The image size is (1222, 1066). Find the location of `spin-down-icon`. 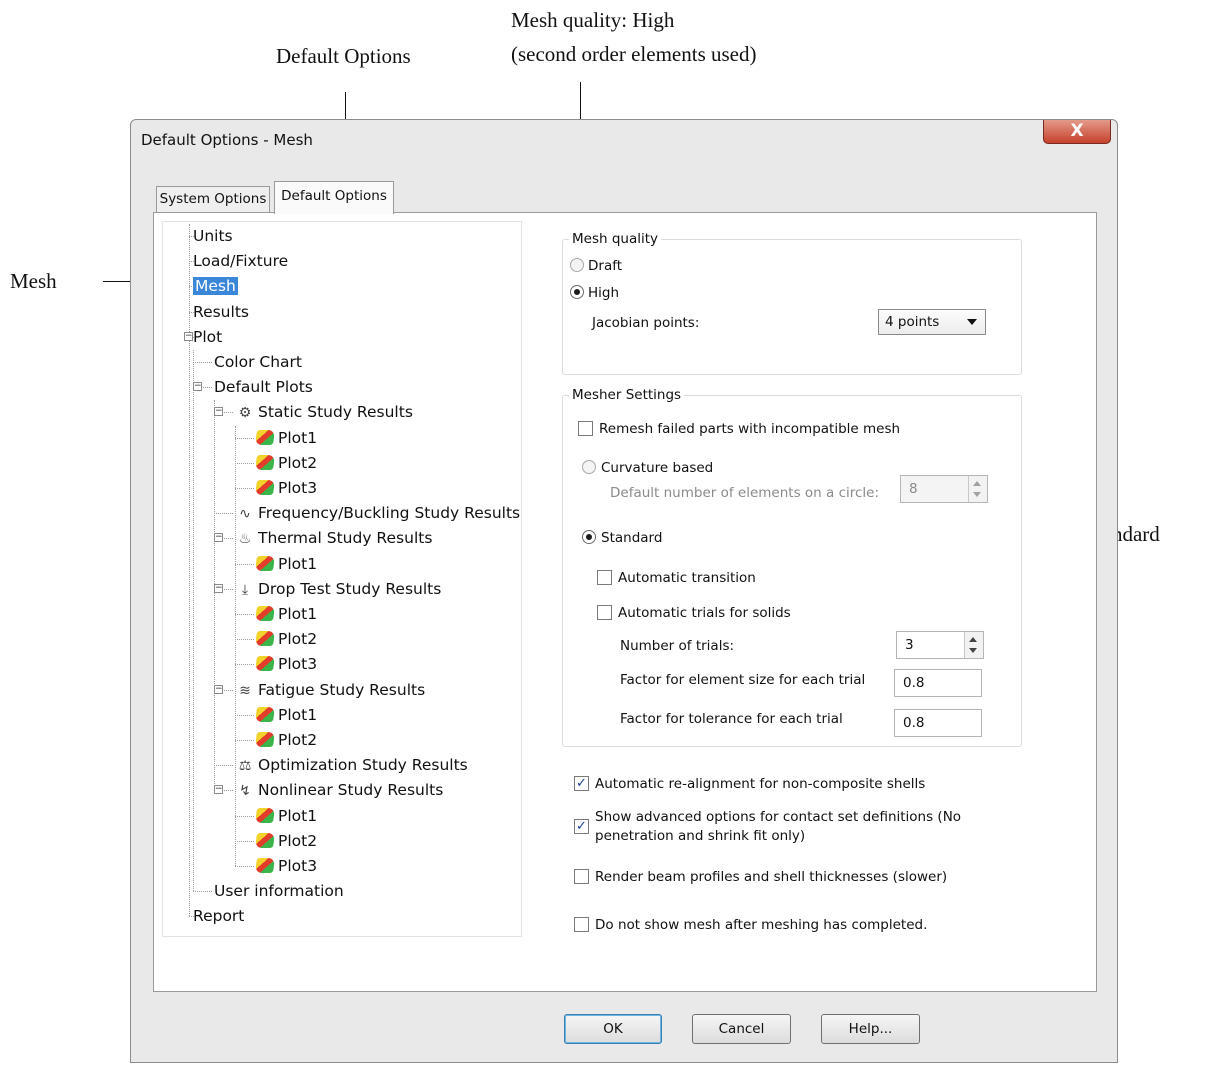

spin-down-icon is located at coordinates (973, 650).